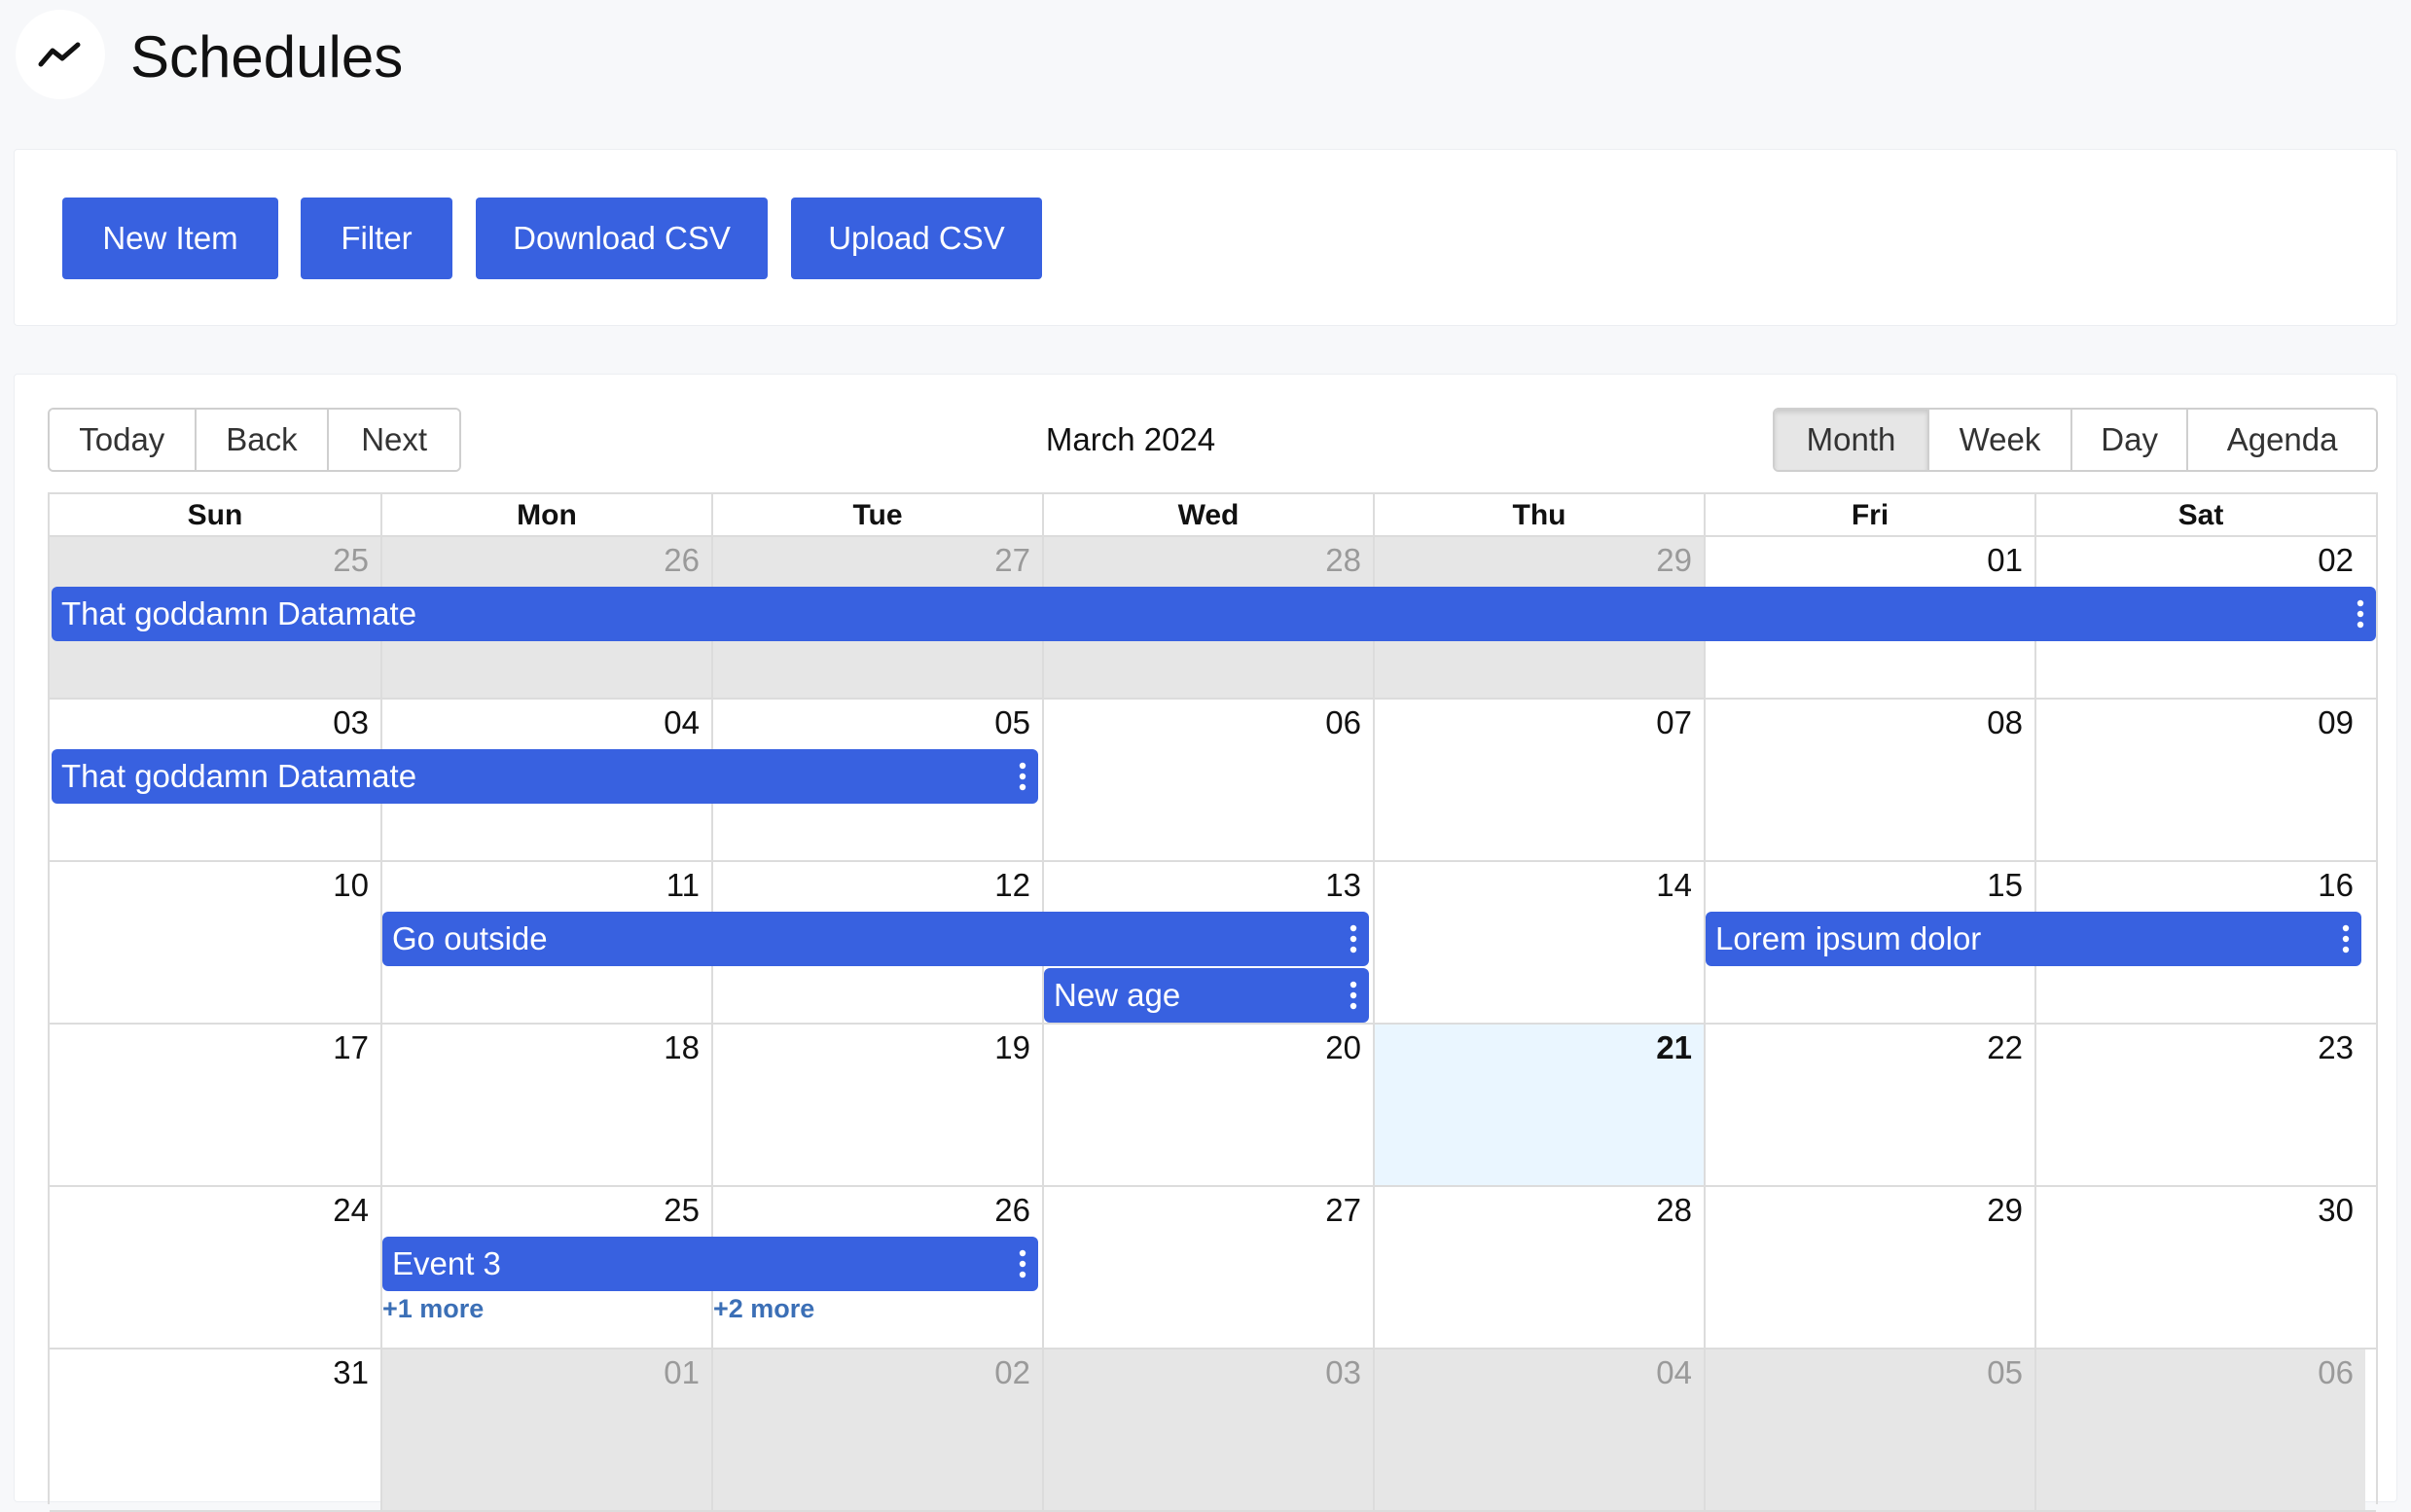 This screenshot has width=2411, height=1512. Describe the element at coordinates (267, 57) in the screenshot. I see `page-title: Schedules` at that location.